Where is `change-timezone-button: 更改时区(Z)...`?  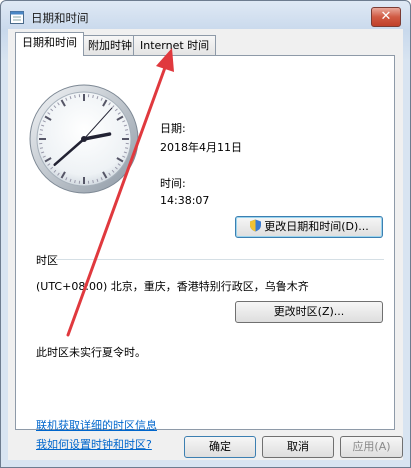 change-timezone-button: 更改时区(Z)... is located at coordinates (309, 312).